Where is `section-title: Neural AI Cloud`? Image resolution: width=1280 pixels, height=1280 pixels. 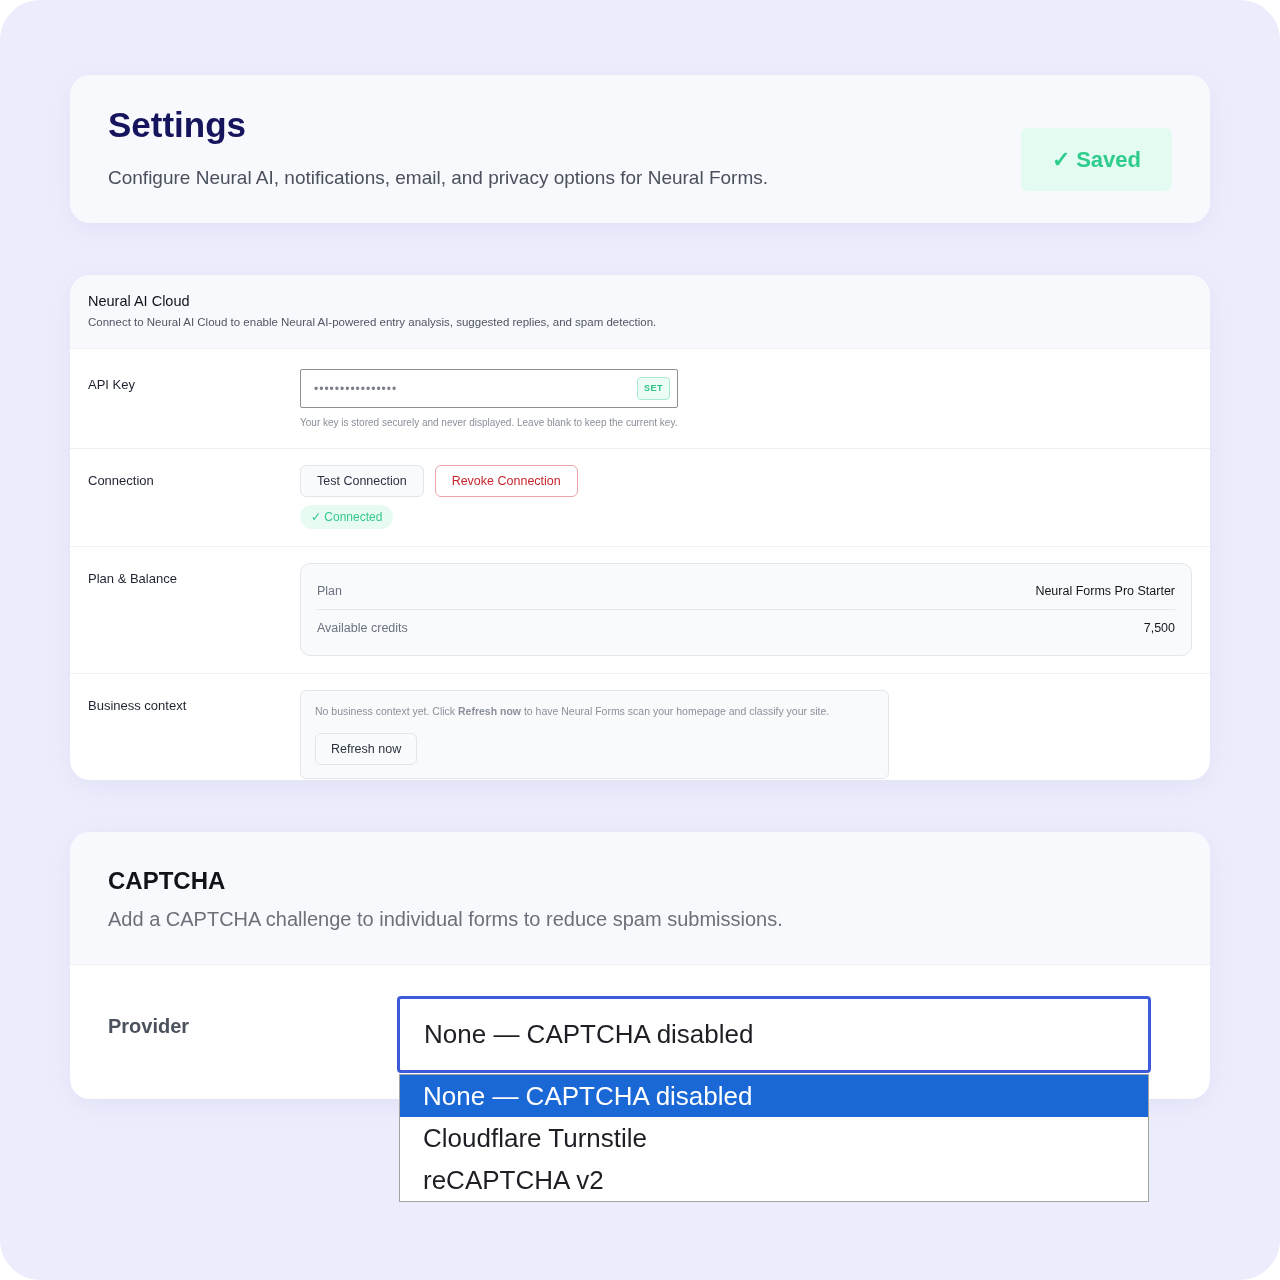 section-title: Neural AI Cloud is located at coordinates (139, 301).